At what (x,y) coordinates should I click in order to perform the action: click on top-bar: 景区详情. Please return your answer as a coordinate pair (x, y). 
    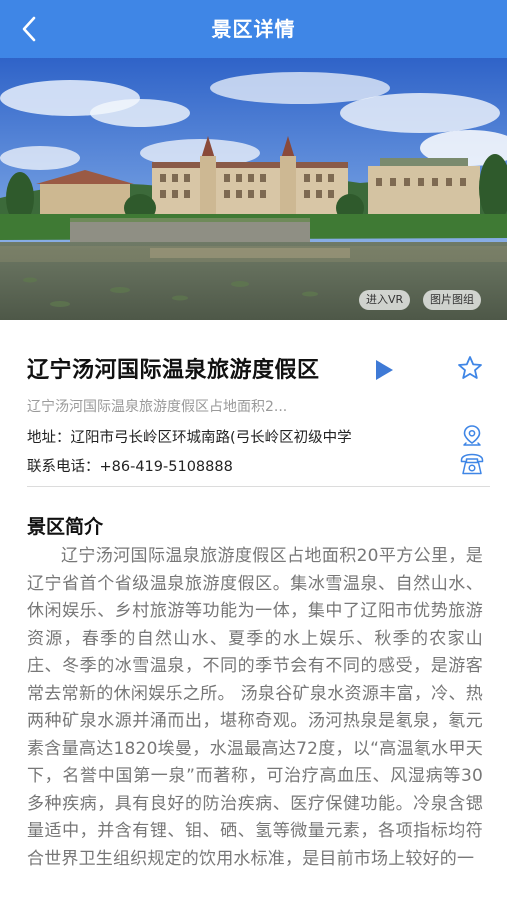
    Looking at the image, I should click on (253, 29).